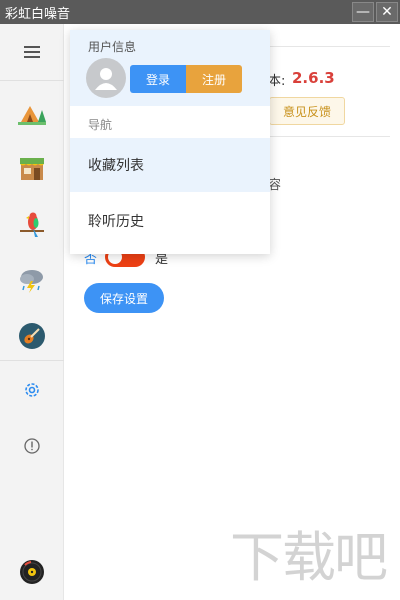  I want to click on sidebar-item-shop, so click(32, 168).